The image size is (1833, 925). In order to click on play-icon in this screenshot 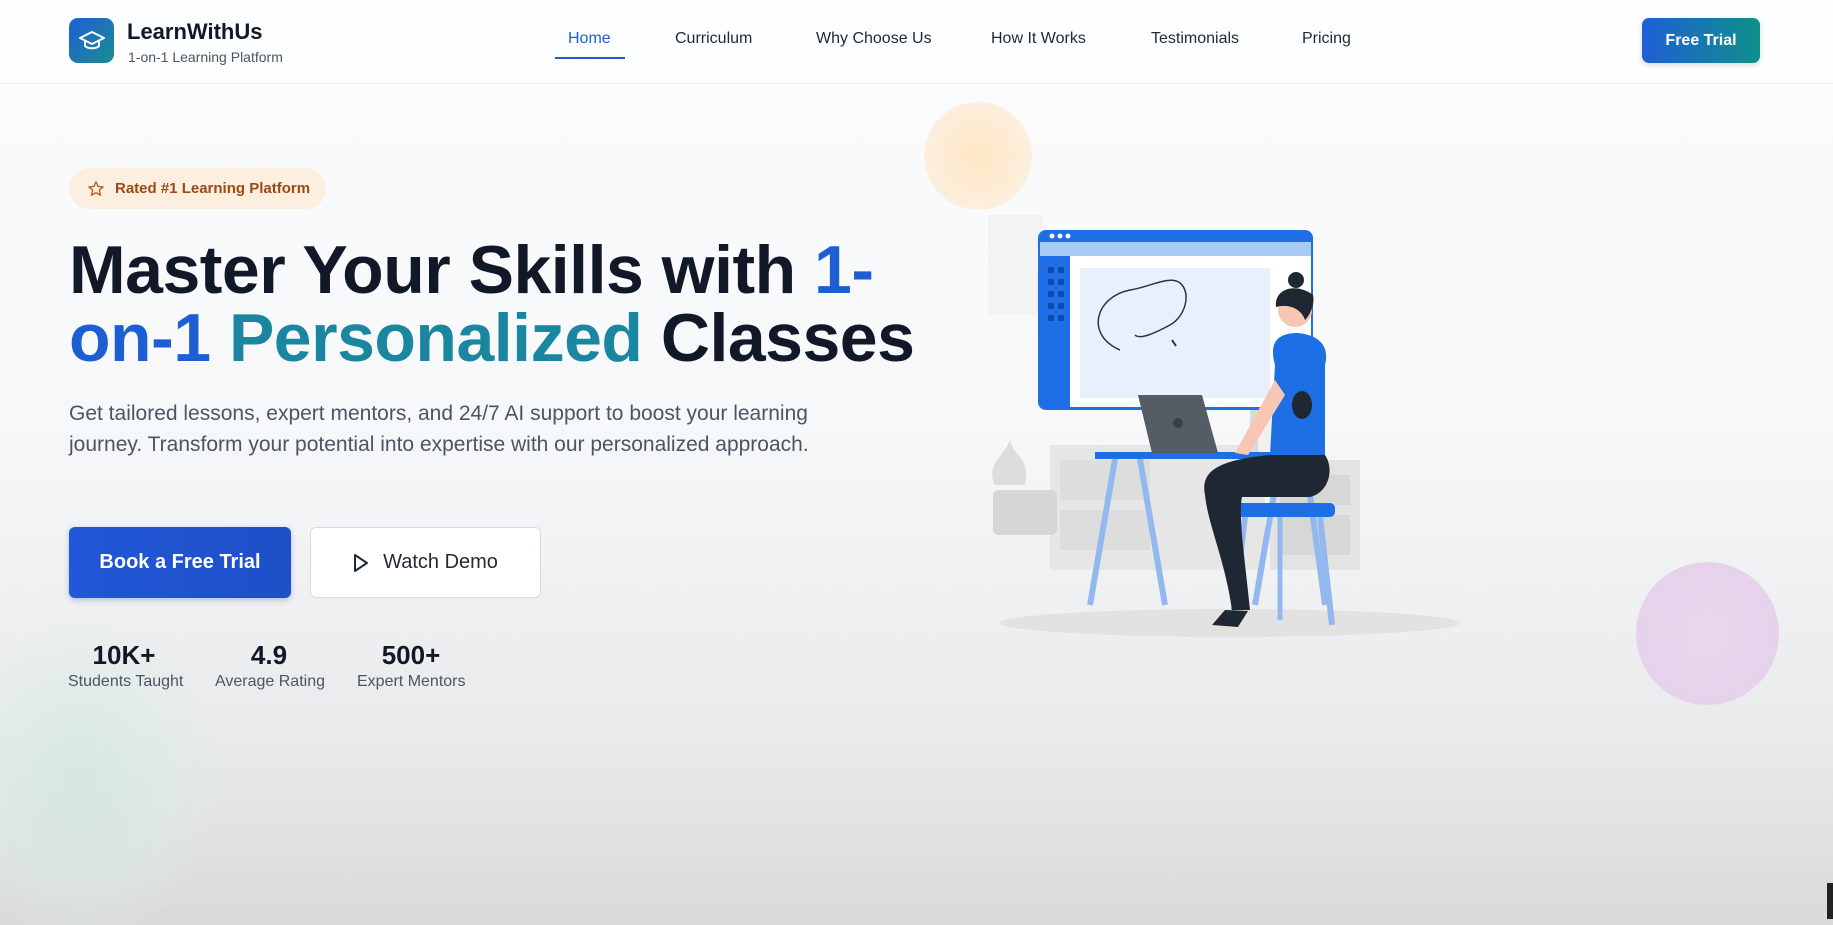, I will do `click(361, 562)`.